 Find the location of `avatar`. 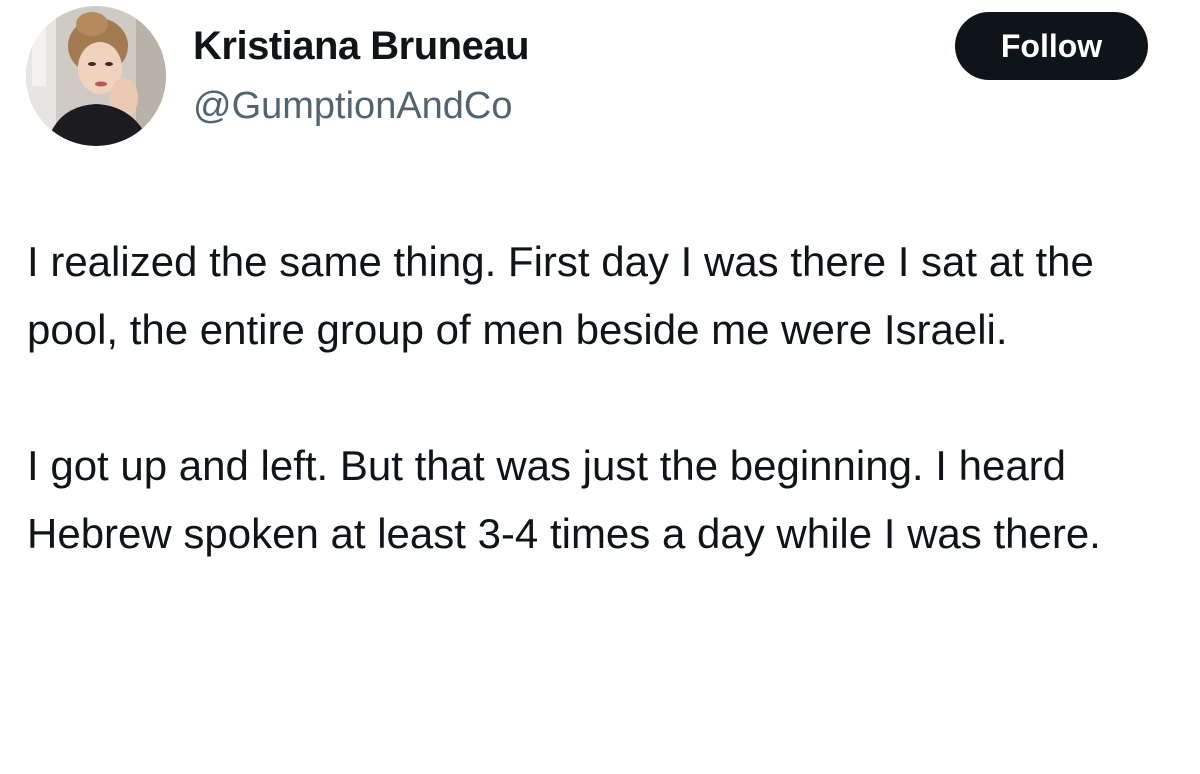

avatar is located at coordinates (96, 76).